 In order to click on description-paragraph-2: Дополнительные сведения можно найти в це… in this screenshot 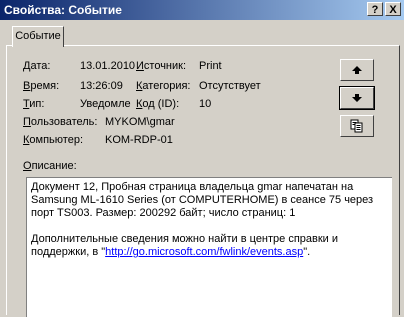, I will do `click(209, 246)`.